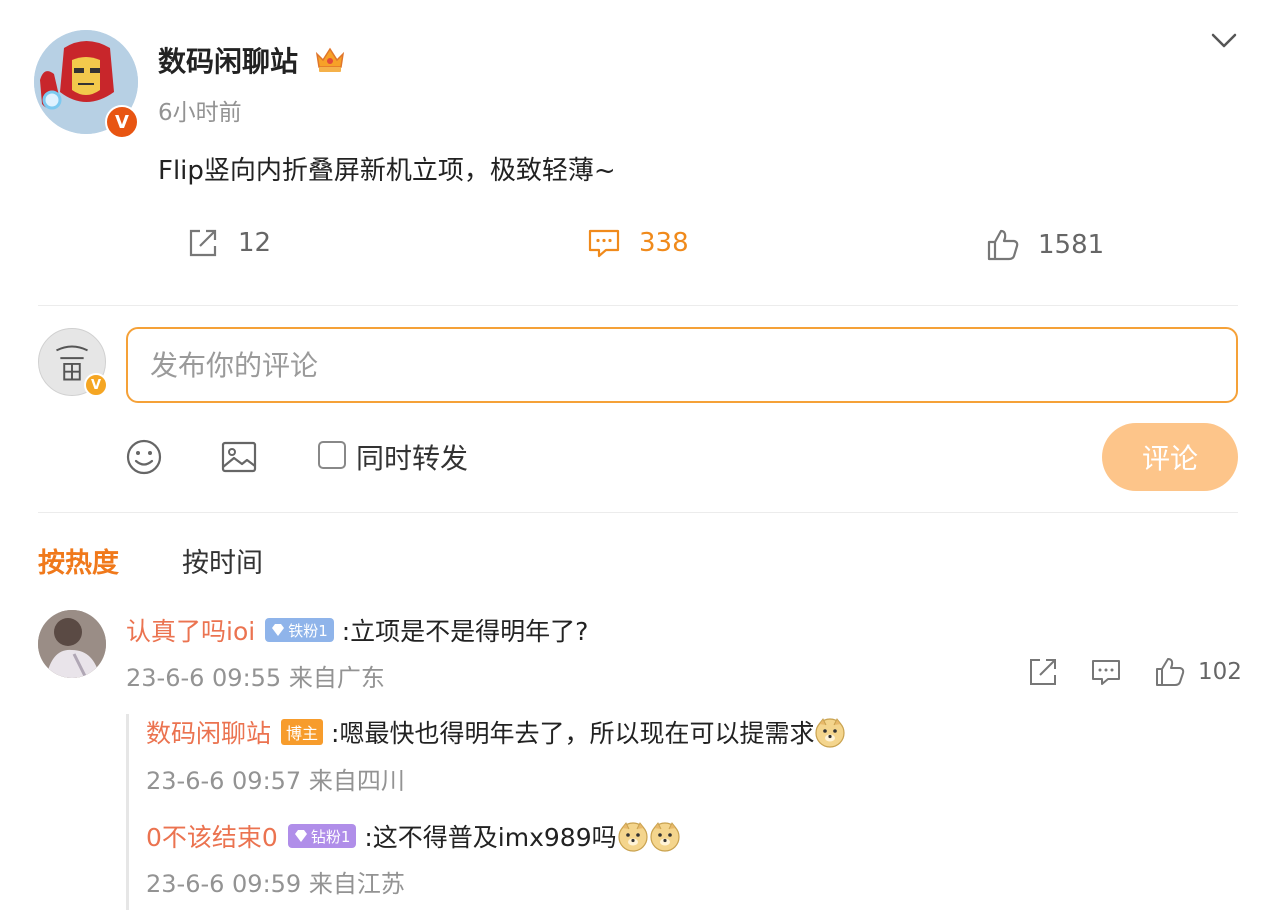 The width and height of the screenshot is (1280, 910). What do you see at coordinates (190, 630) in the screenshot?
I see `commenter-name: 认真了吗ioi` at bounding box center [190, 630].